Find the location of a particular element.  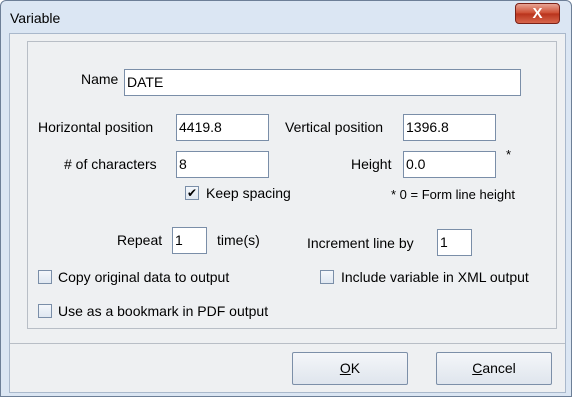

title-bar: Variable X is located at coordinates (286, 18).